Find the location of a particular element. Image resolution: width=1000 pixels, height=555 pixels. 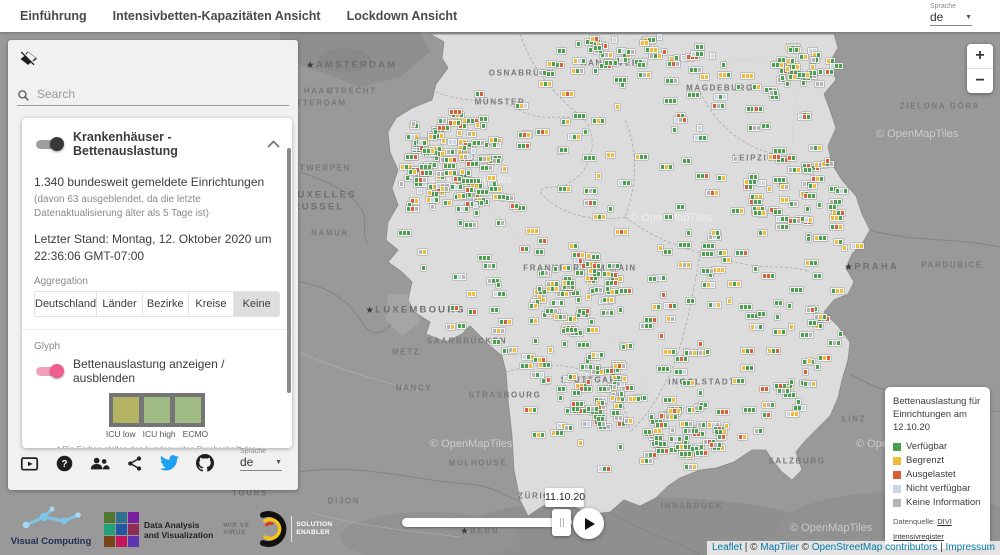

layers-clear-icon is located at coordinates (28, 60).